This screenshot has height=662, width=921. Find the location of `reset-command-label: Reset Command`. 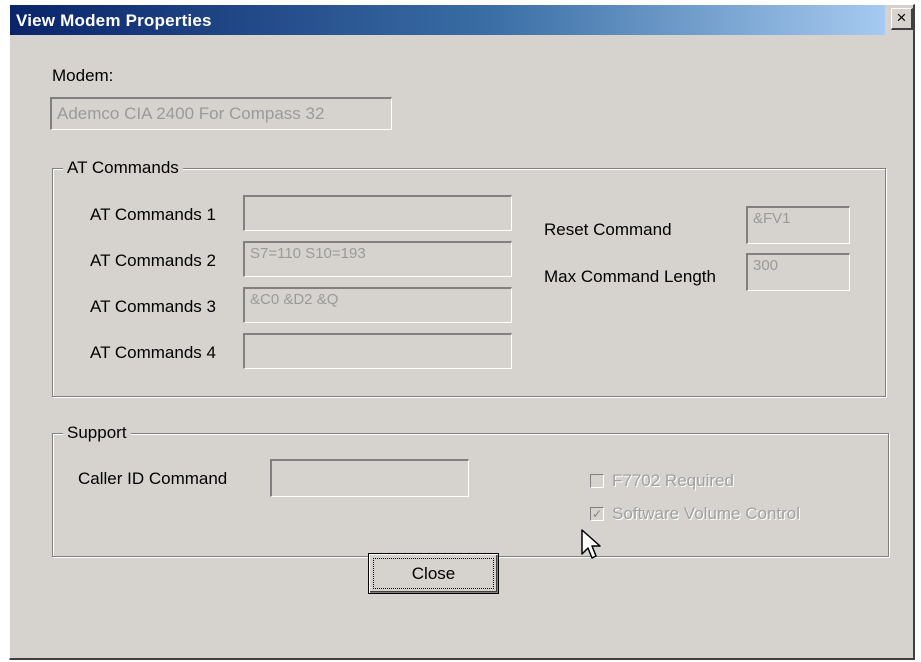

reset-command-label: Reset Command is located at coordinates (608, 229).